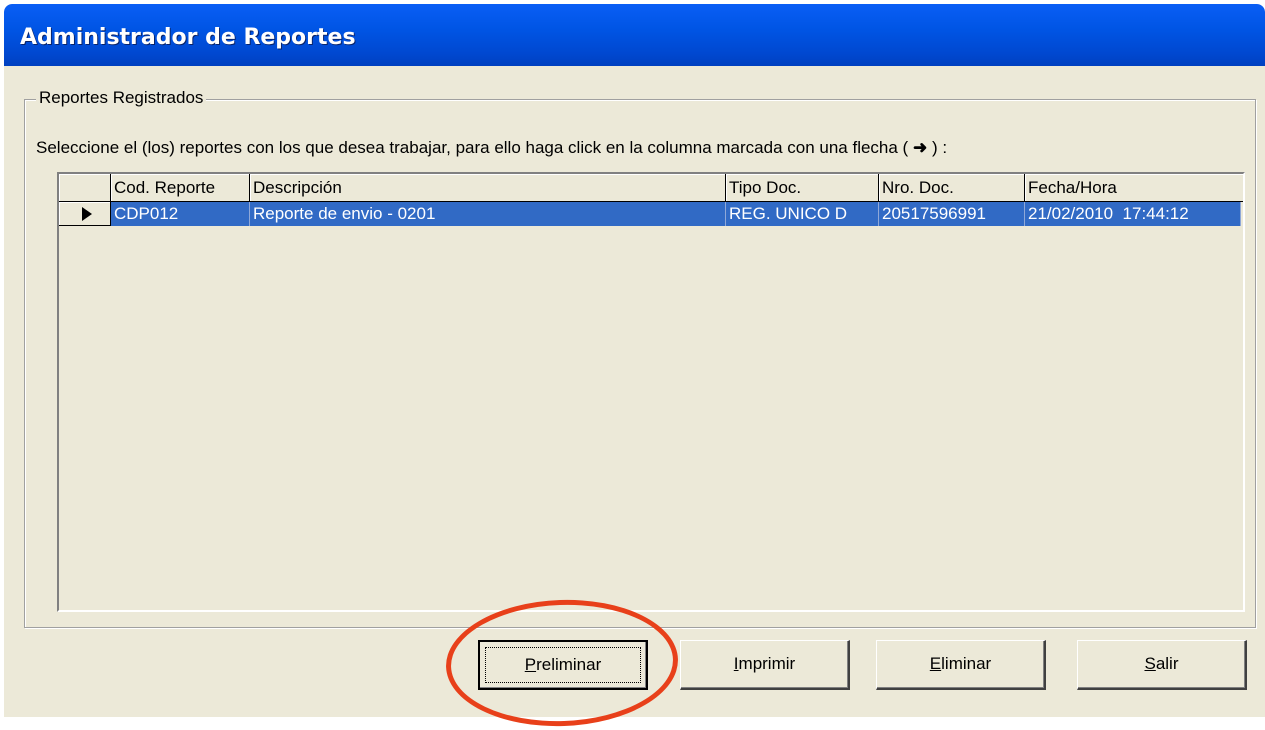 The height and width of the screenshot is (730, 1265). What do you see at coordinates (180, 214) in the screenshot?
I see `cell-code: CDP012` at bounding box center [180, 214].